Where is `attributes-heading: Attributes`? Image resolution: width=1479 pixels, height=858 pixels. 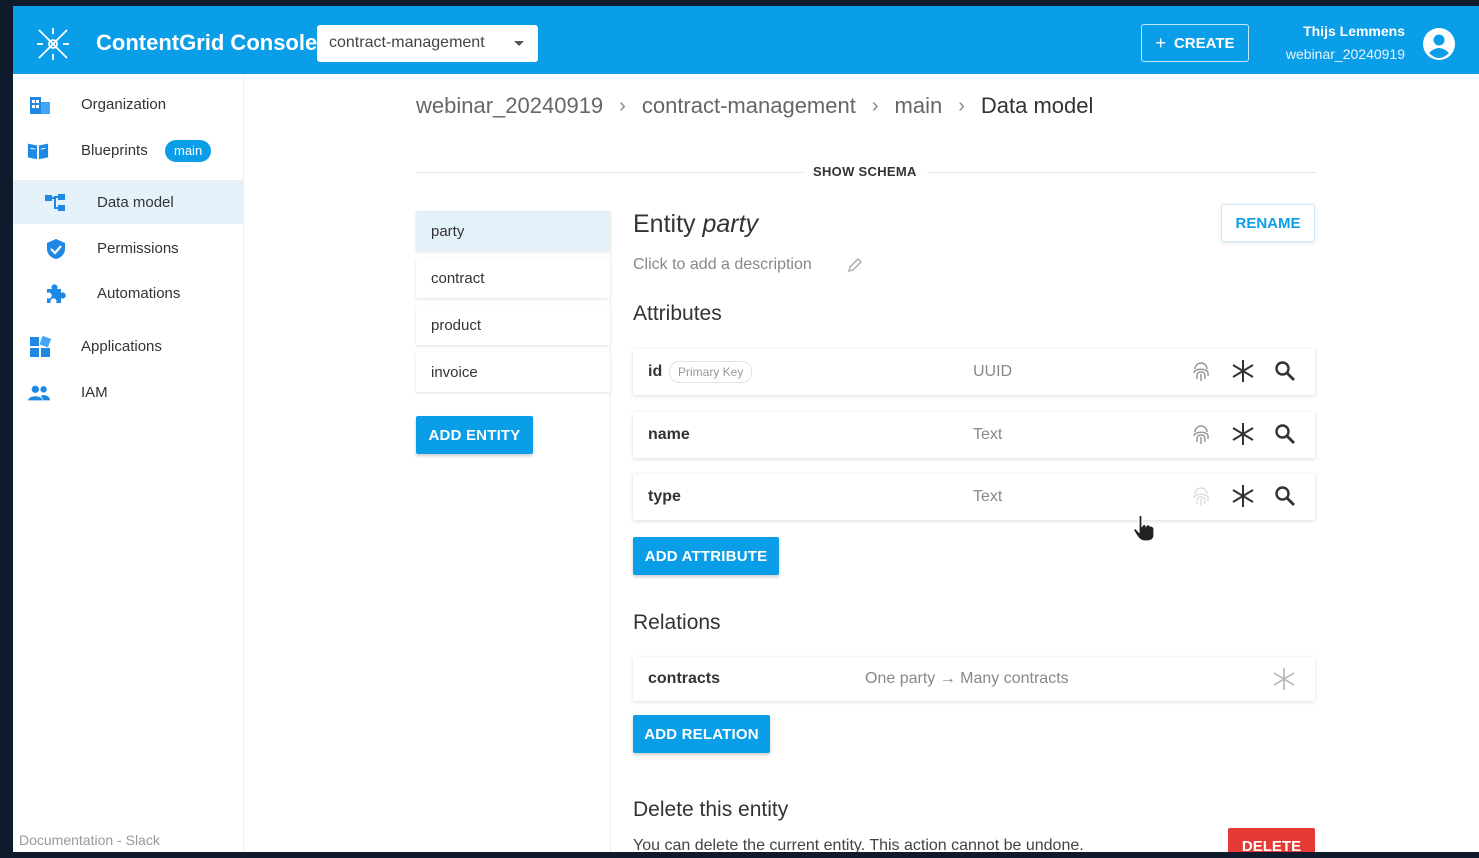 attributes-heading: Attributes is located at coordinates (677, 313).